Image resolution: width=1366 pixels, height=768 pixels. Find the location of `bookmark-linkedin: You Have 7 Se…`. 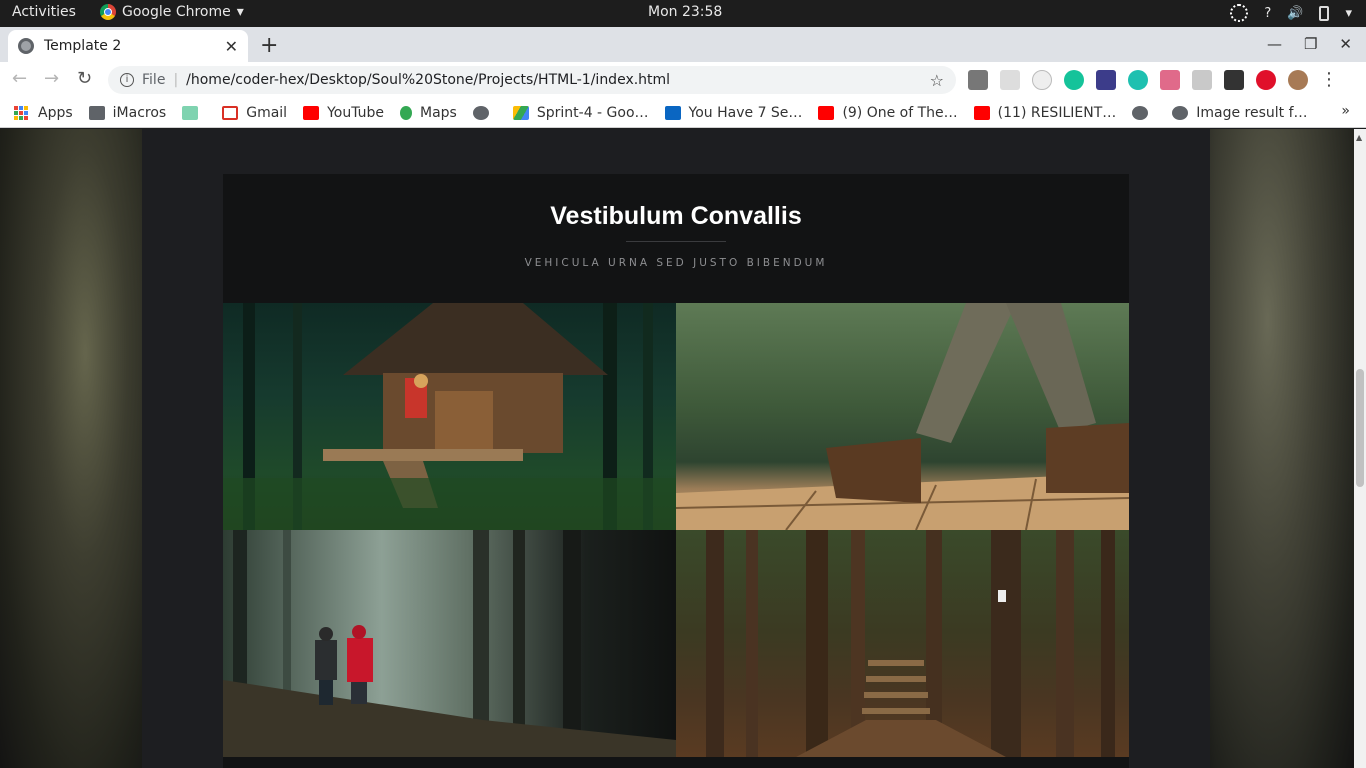

bookmark-linkedin: You Have 7 Se… is located at coordinates (733, 112).